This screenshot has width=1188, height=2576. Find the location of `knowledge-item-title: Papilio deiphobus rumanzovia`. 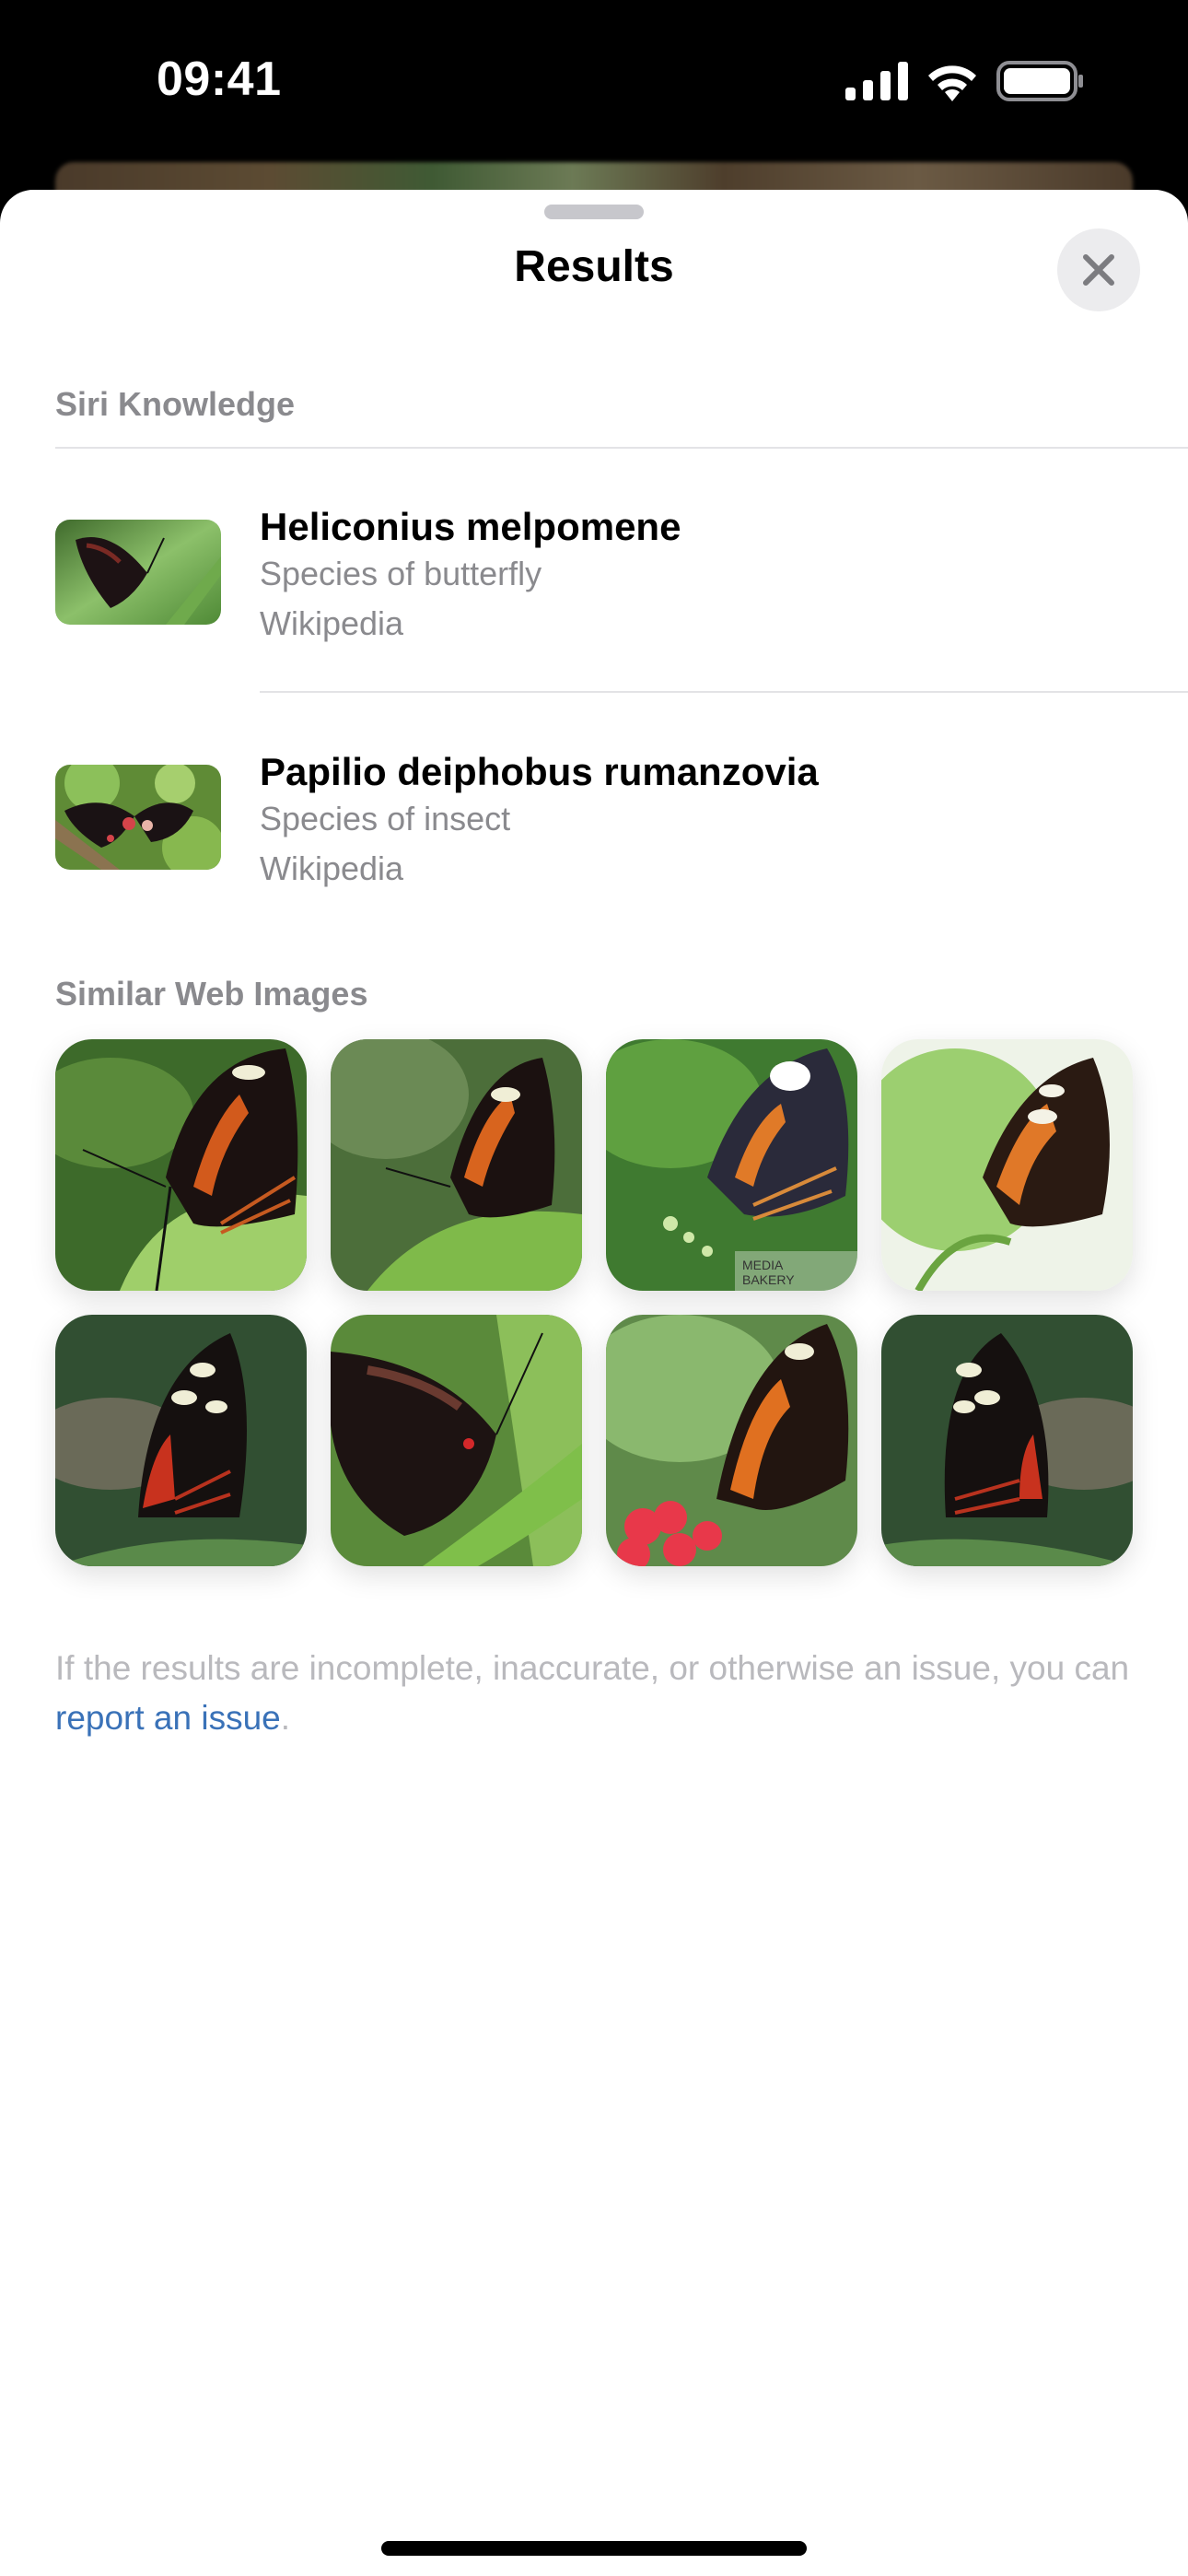

knowledge-item-title: Papilio deiphobus rumanzovia is located at coordinates (539, 771).